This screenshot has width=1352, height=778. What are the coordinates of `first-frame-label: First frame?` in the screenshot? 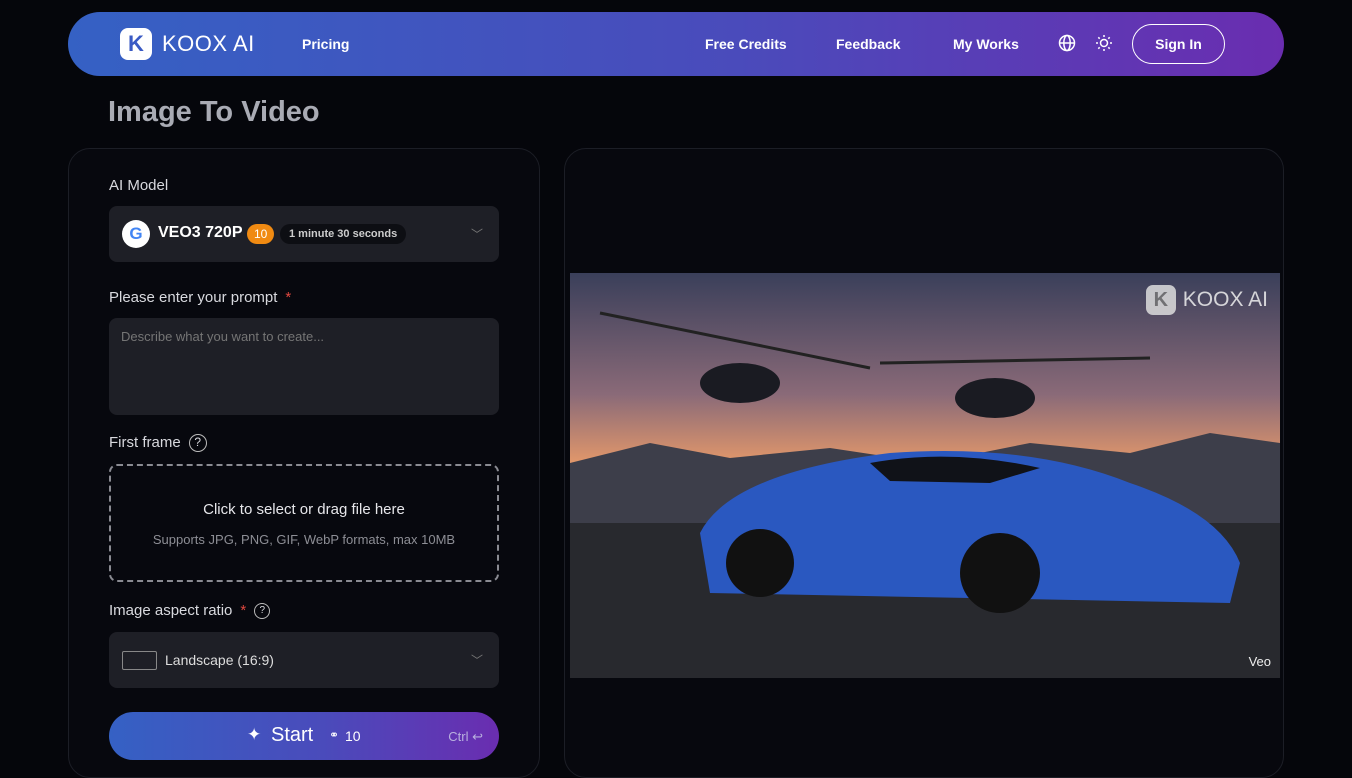 It's located at (158, 443).